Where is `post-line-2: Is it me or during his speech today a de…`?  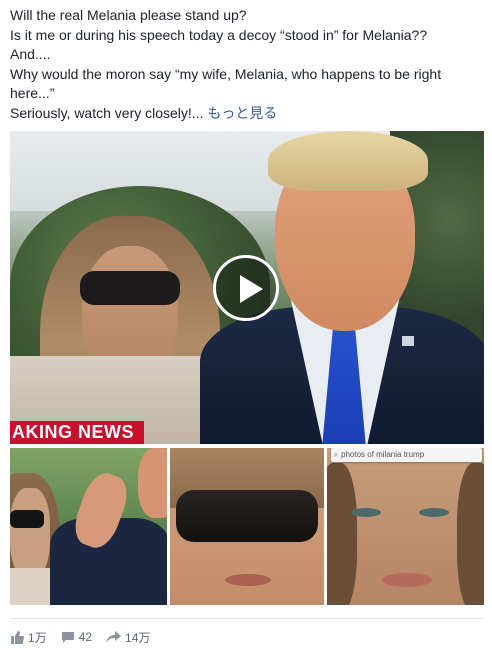 post-line-2: Is it me or during his speech today a de… is located at coordinates (219, 34).